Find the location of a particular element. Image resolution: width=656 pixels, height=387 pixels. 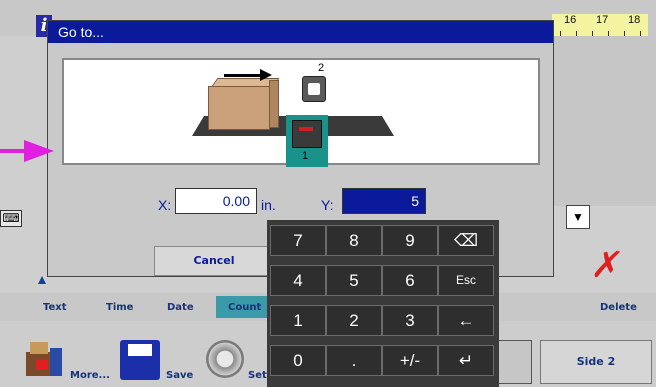

package-box is located at coordinates (239, 108).